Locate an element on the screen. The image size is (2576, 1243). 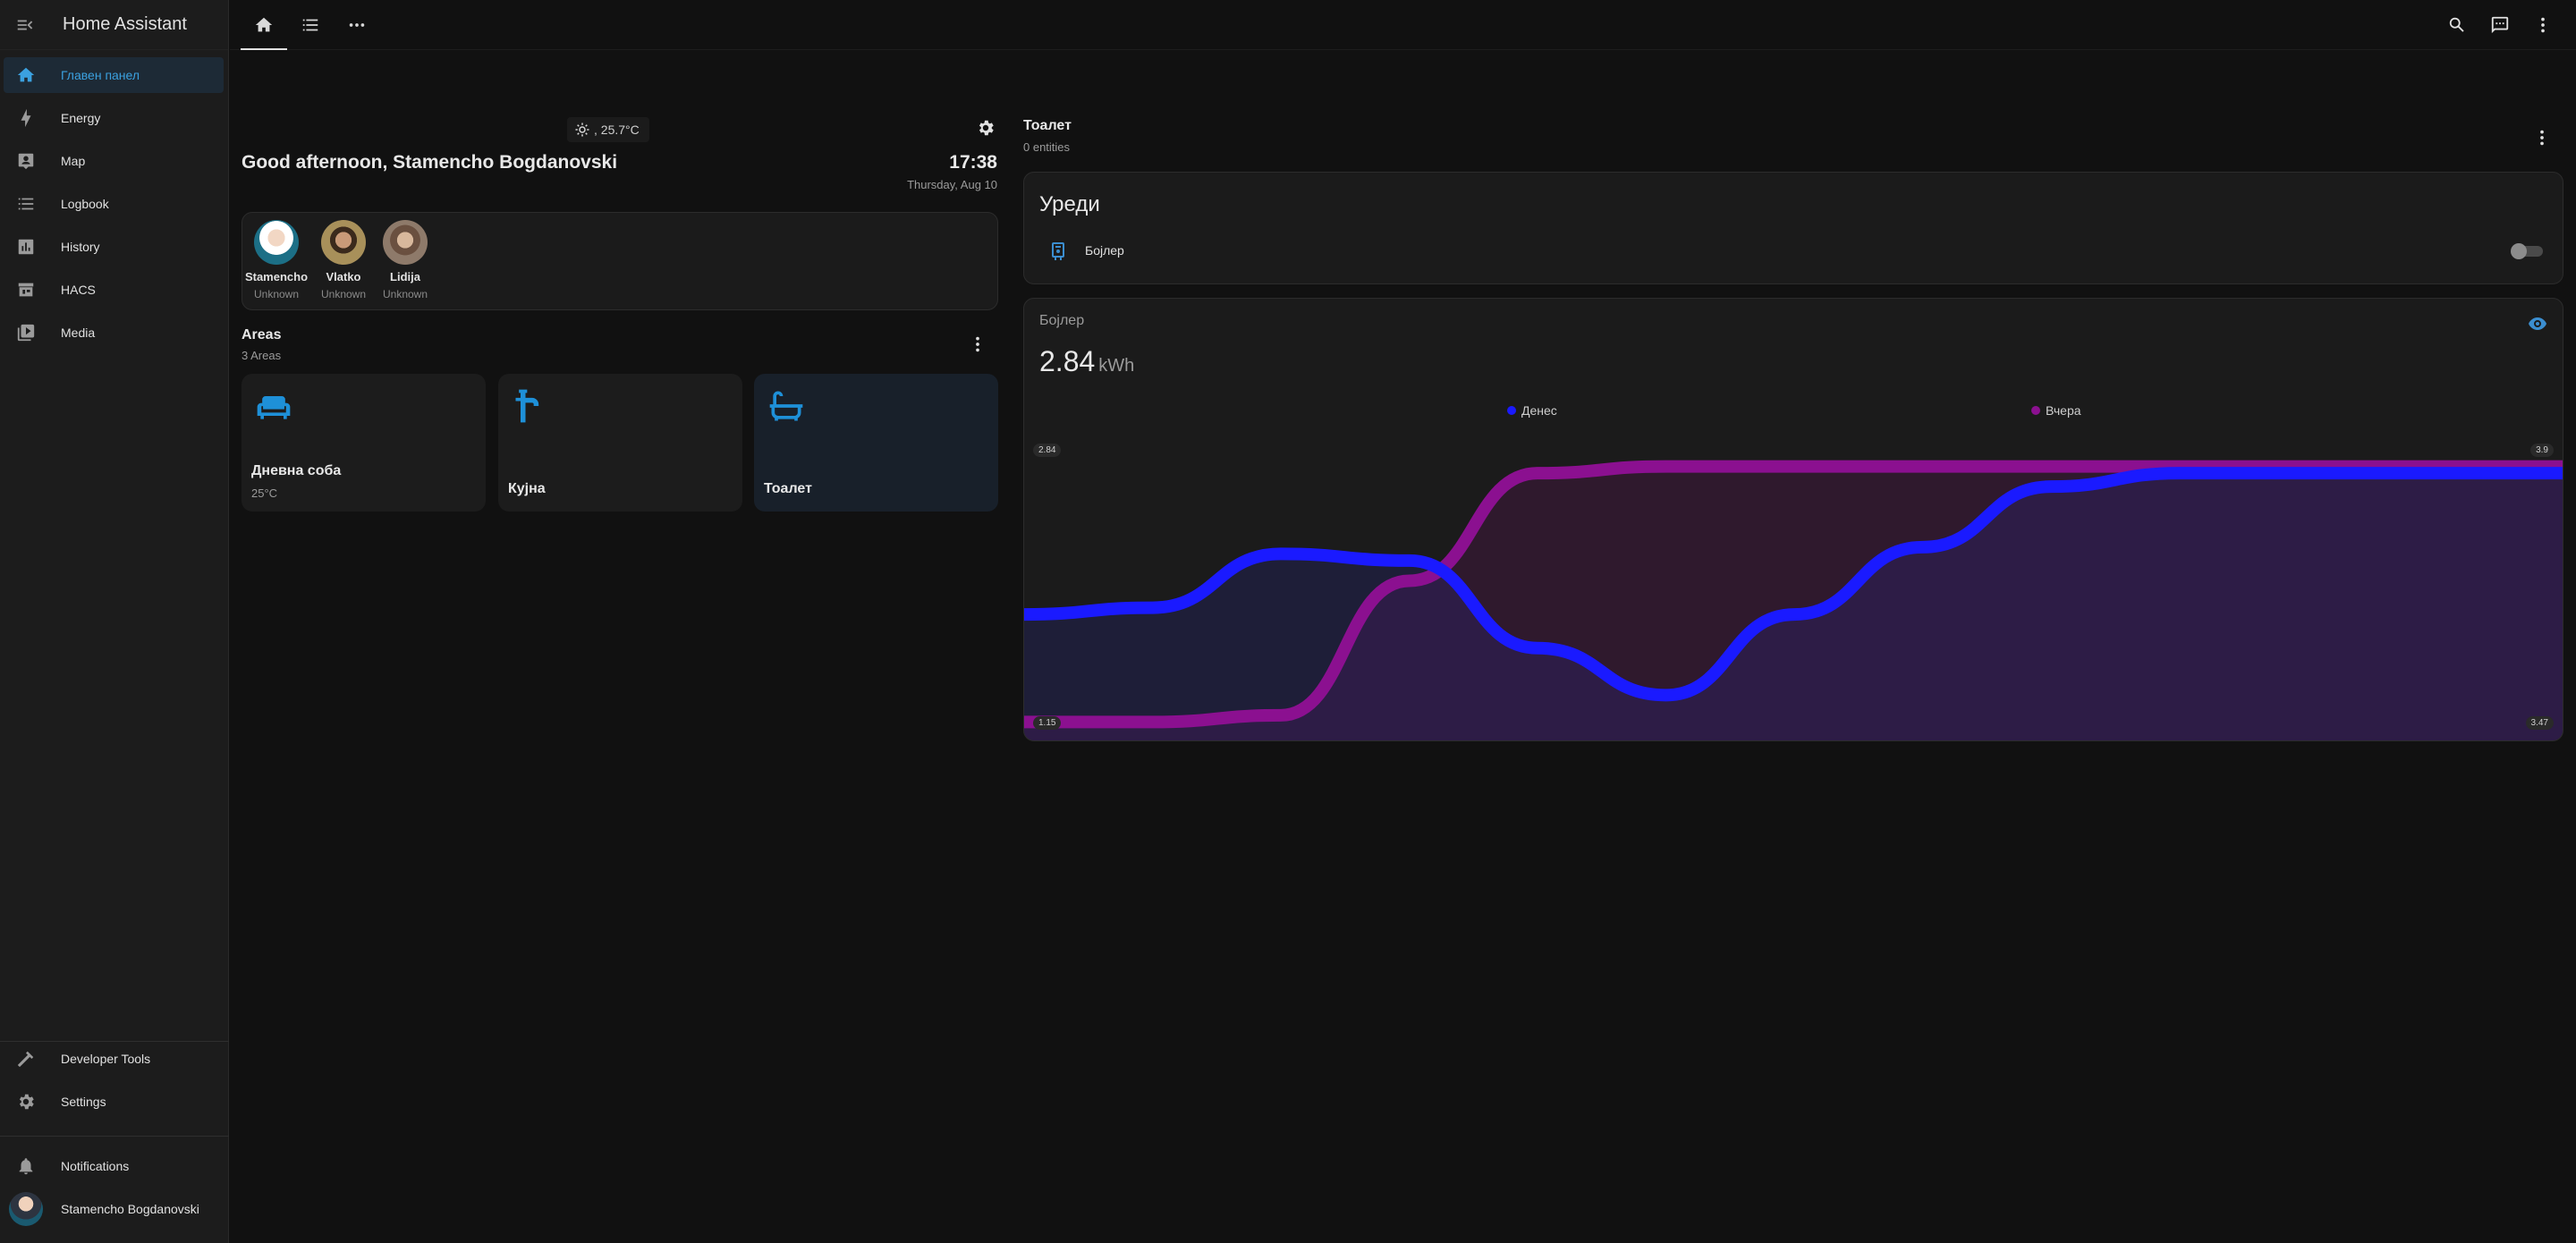
hammer-icon is located at coordinates (25, 1059).